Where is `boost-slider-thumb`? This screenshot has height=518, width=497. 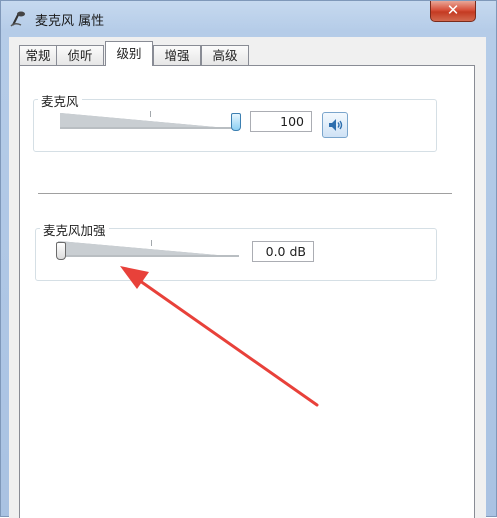
boost-slider-thumb is located at coordinates (61, 251).